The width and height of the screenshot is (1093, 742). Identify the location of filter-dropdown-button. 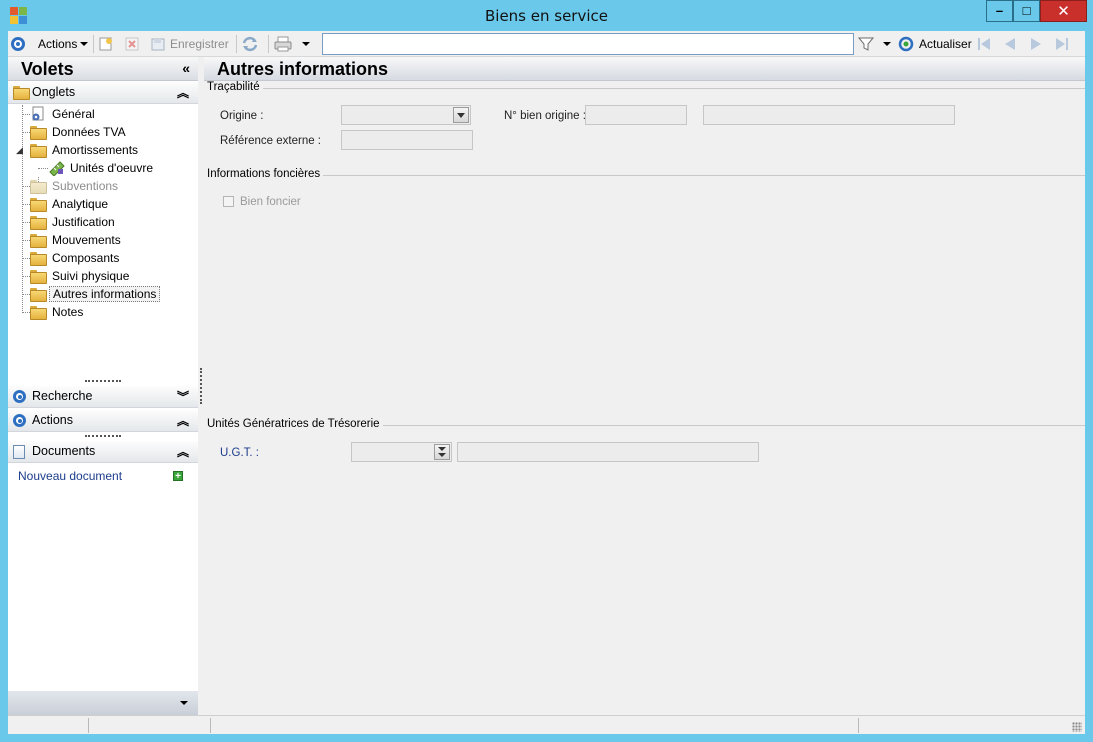
(885, 44).